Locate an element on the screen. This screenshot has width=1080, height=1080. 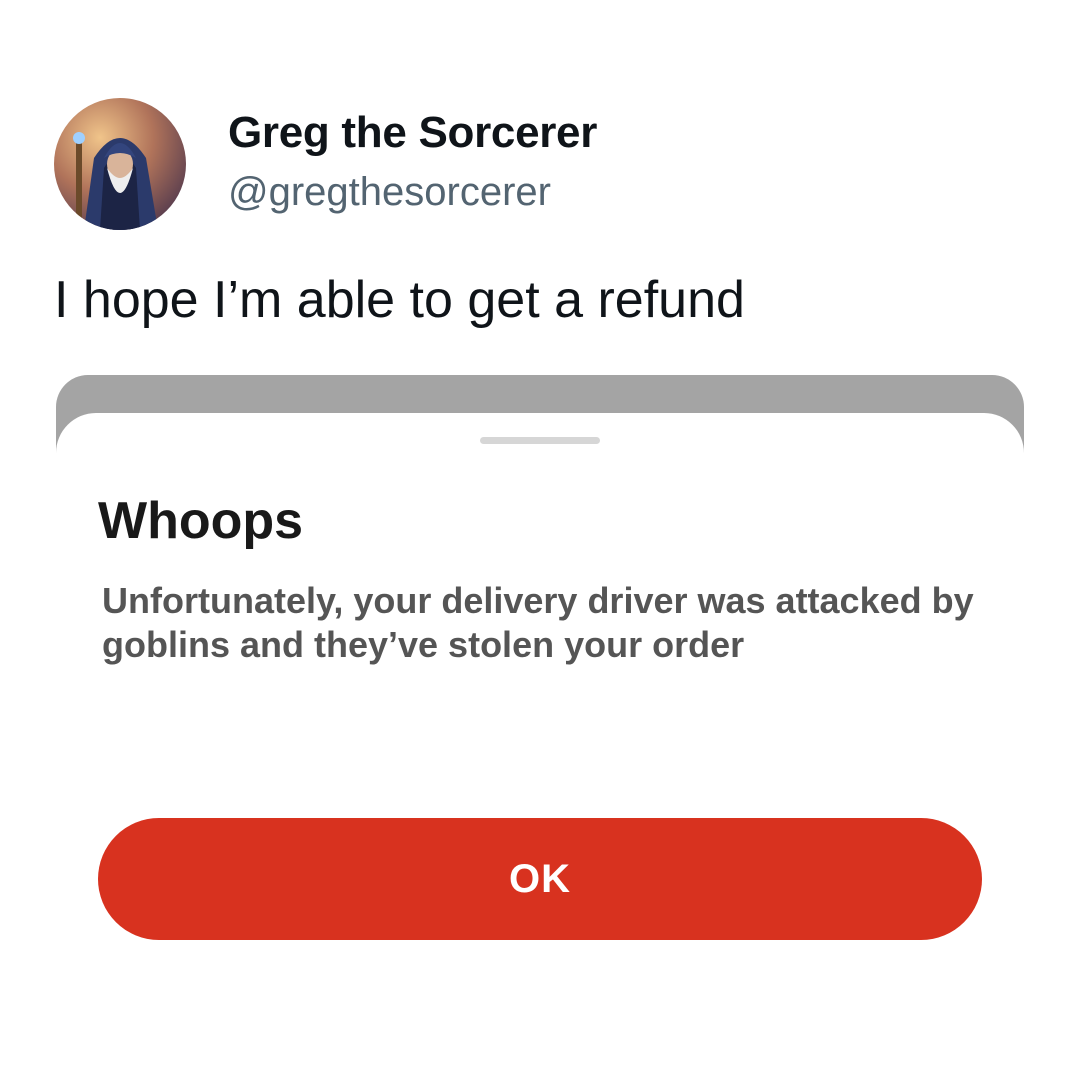
sheet-grab-handle is located at coordinates (540, 440).